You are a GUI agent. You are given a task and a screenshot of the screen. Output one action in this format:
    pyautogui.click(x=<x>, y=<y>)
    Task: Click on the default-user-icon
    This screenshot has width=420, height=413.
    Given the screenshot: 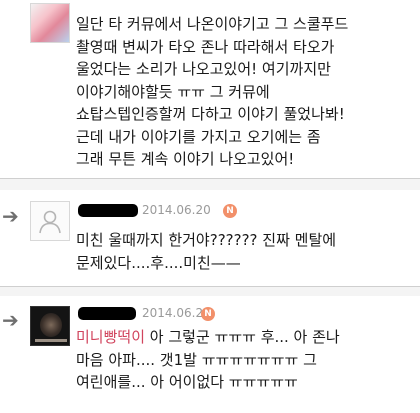 What is the action you would take?
    pyautogui.click(x=50, y=222)
    